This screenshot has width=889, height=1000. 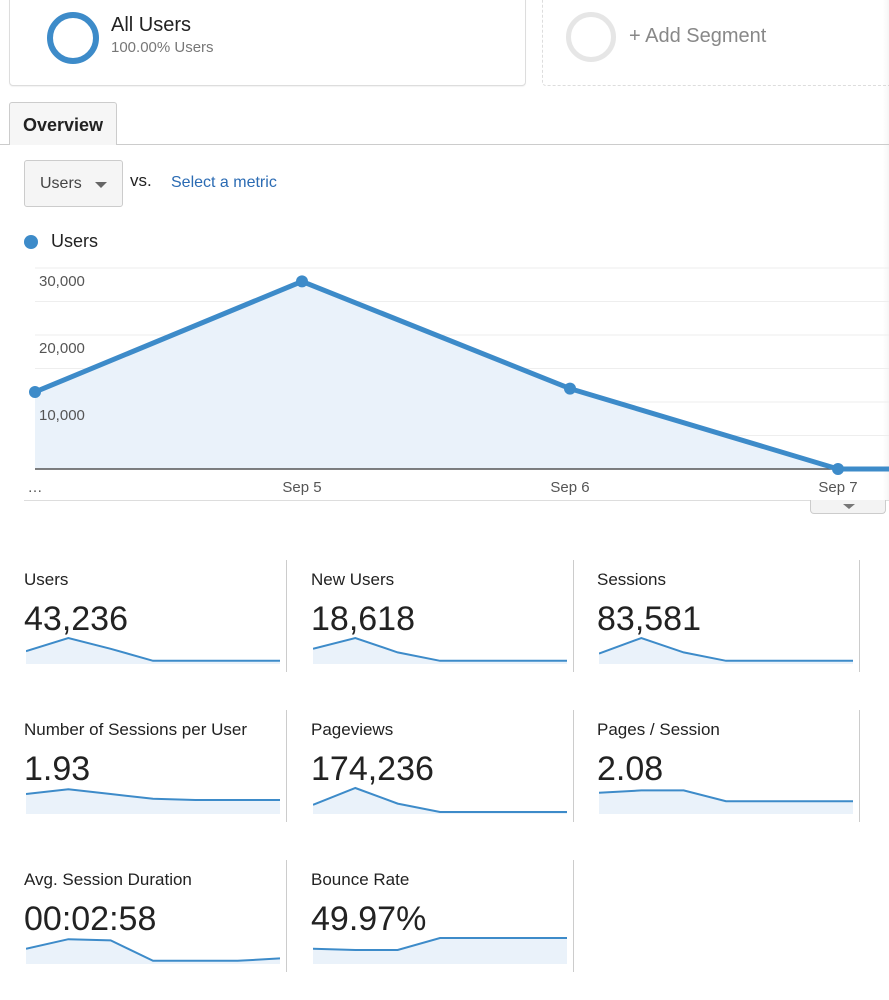 What do you see at coordinates (143, 769) in the screenshot?
I see `scorecard-number-of-sessions-per-user: Number of Sessions per User 1.93` at bounding box center [143, 769].